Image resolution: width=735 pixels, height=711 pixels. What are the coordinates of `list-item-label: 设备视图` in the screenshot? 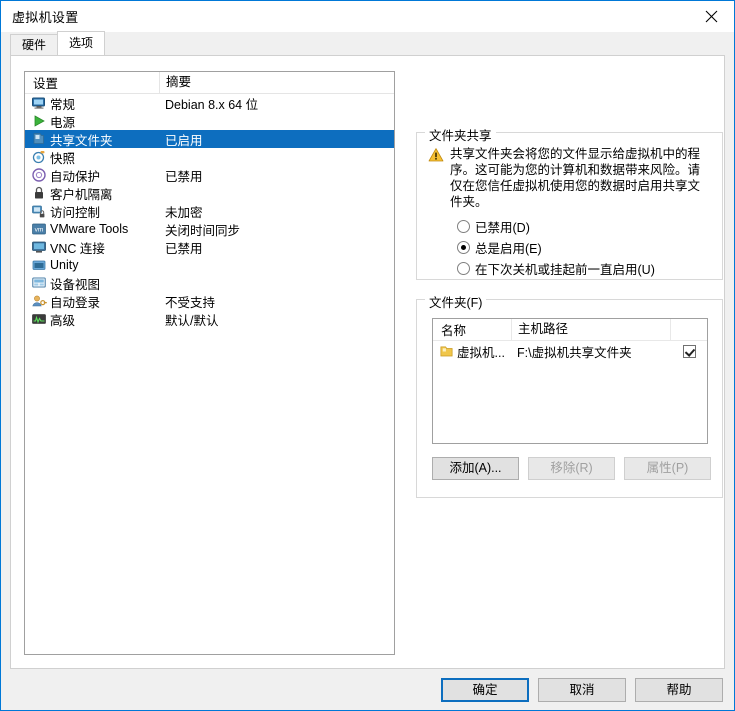 It's located at (75, 284).